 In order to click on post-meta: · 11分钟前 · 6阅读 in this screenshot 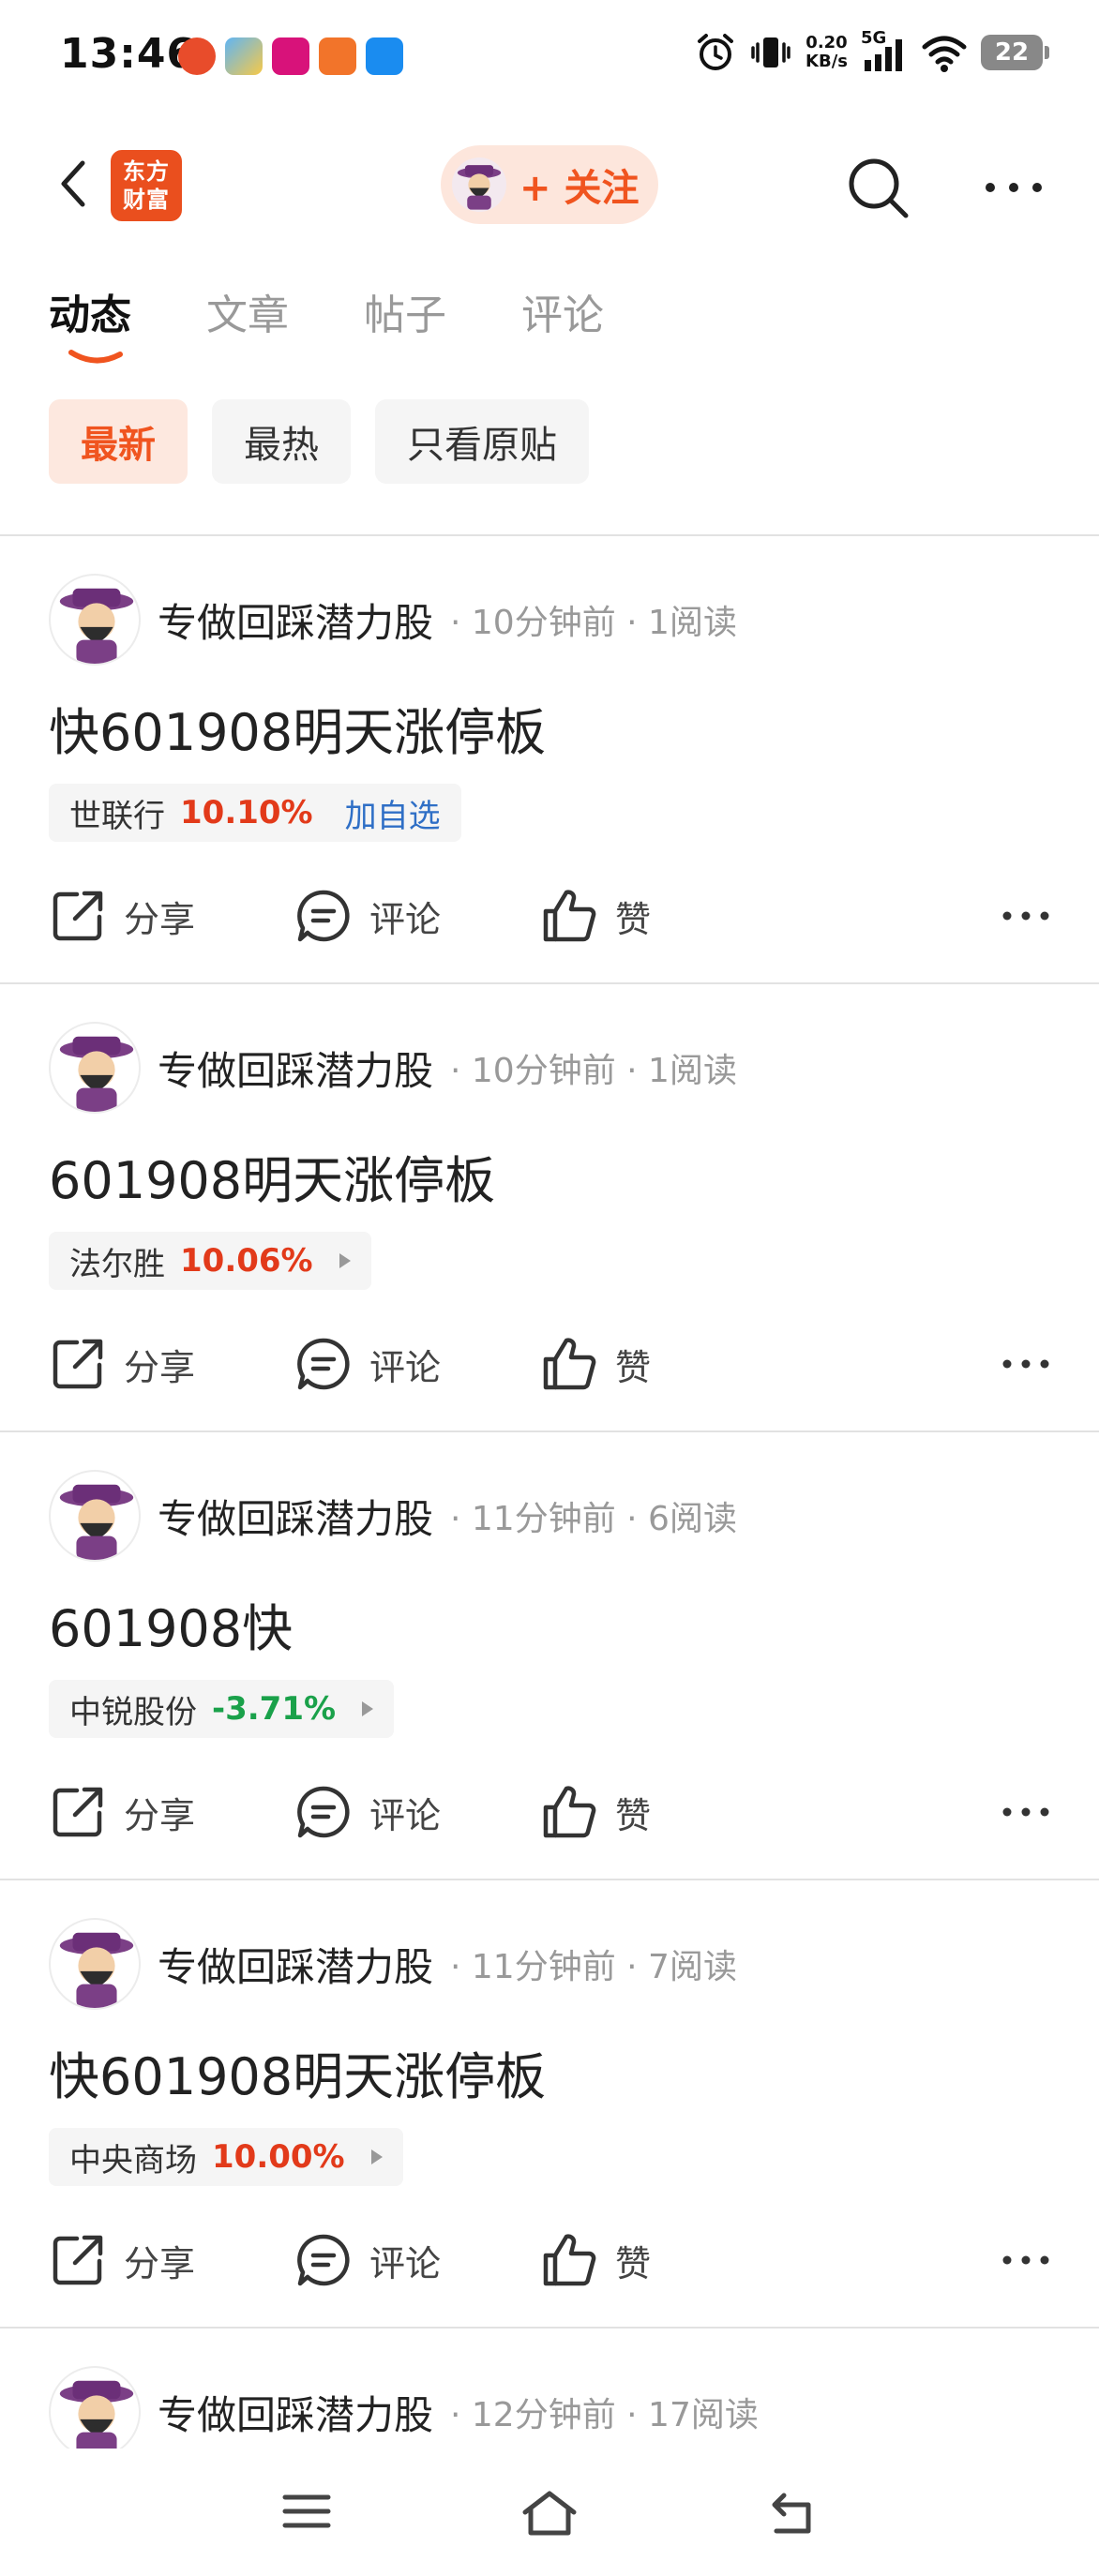, I will do `click(593, 1519)`.